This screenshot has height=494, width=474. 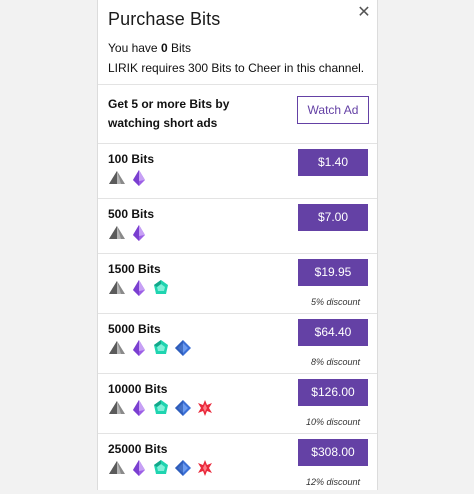 What do you see at coordinates (237, 226) in the screenshot?
I see `bits-tier-row: 500 Bits $7.00` at bounding box center [237, 226].